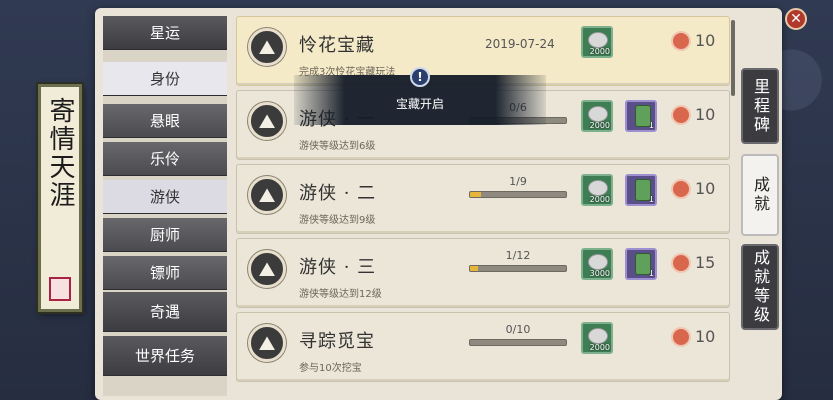 The height and width of the screenshot is (400, 833). I want to click on tab-label: 成就, so click(760, 195).